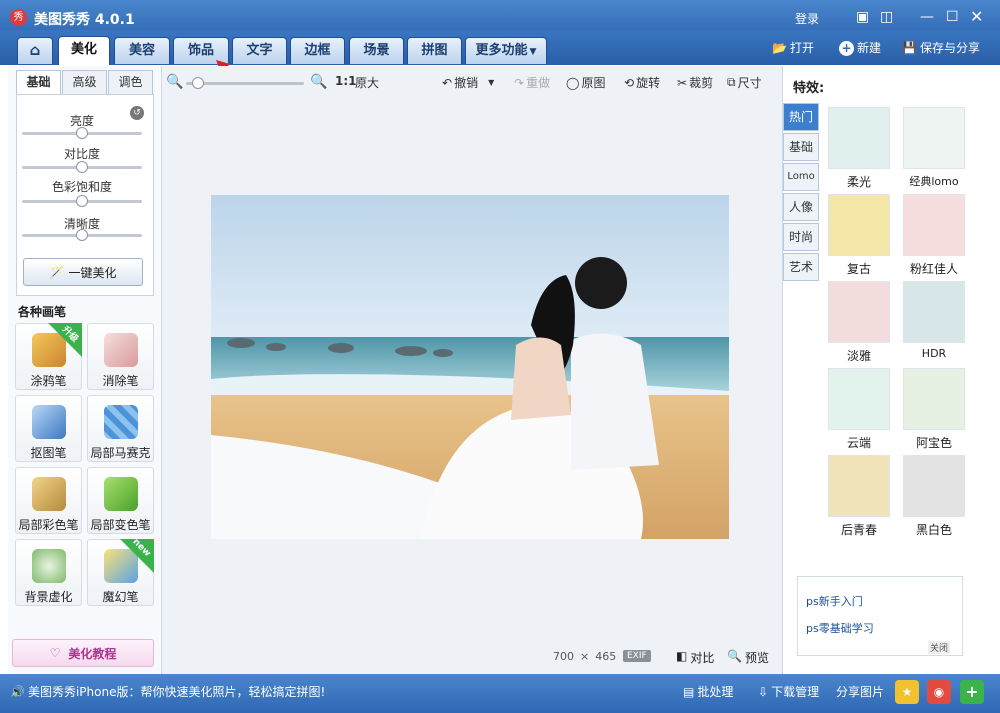  What do you see at coordinates (744, 82) in the screenshot?
I see `resize-button: ⧉ 尺寸` at bounding box center [744, 82].